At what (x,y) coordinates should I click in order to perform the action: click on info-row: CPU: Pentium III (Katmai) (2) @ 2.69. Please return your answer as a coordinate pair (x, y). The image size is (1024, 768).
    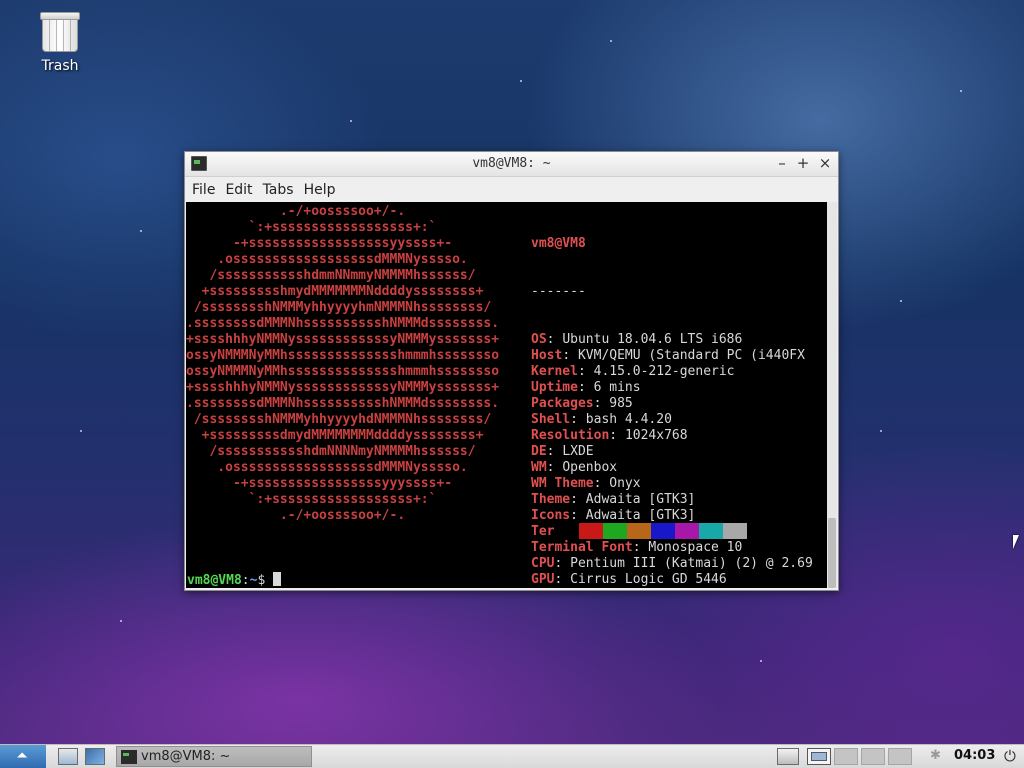
    Looking at the image, I should click on (672, 563).